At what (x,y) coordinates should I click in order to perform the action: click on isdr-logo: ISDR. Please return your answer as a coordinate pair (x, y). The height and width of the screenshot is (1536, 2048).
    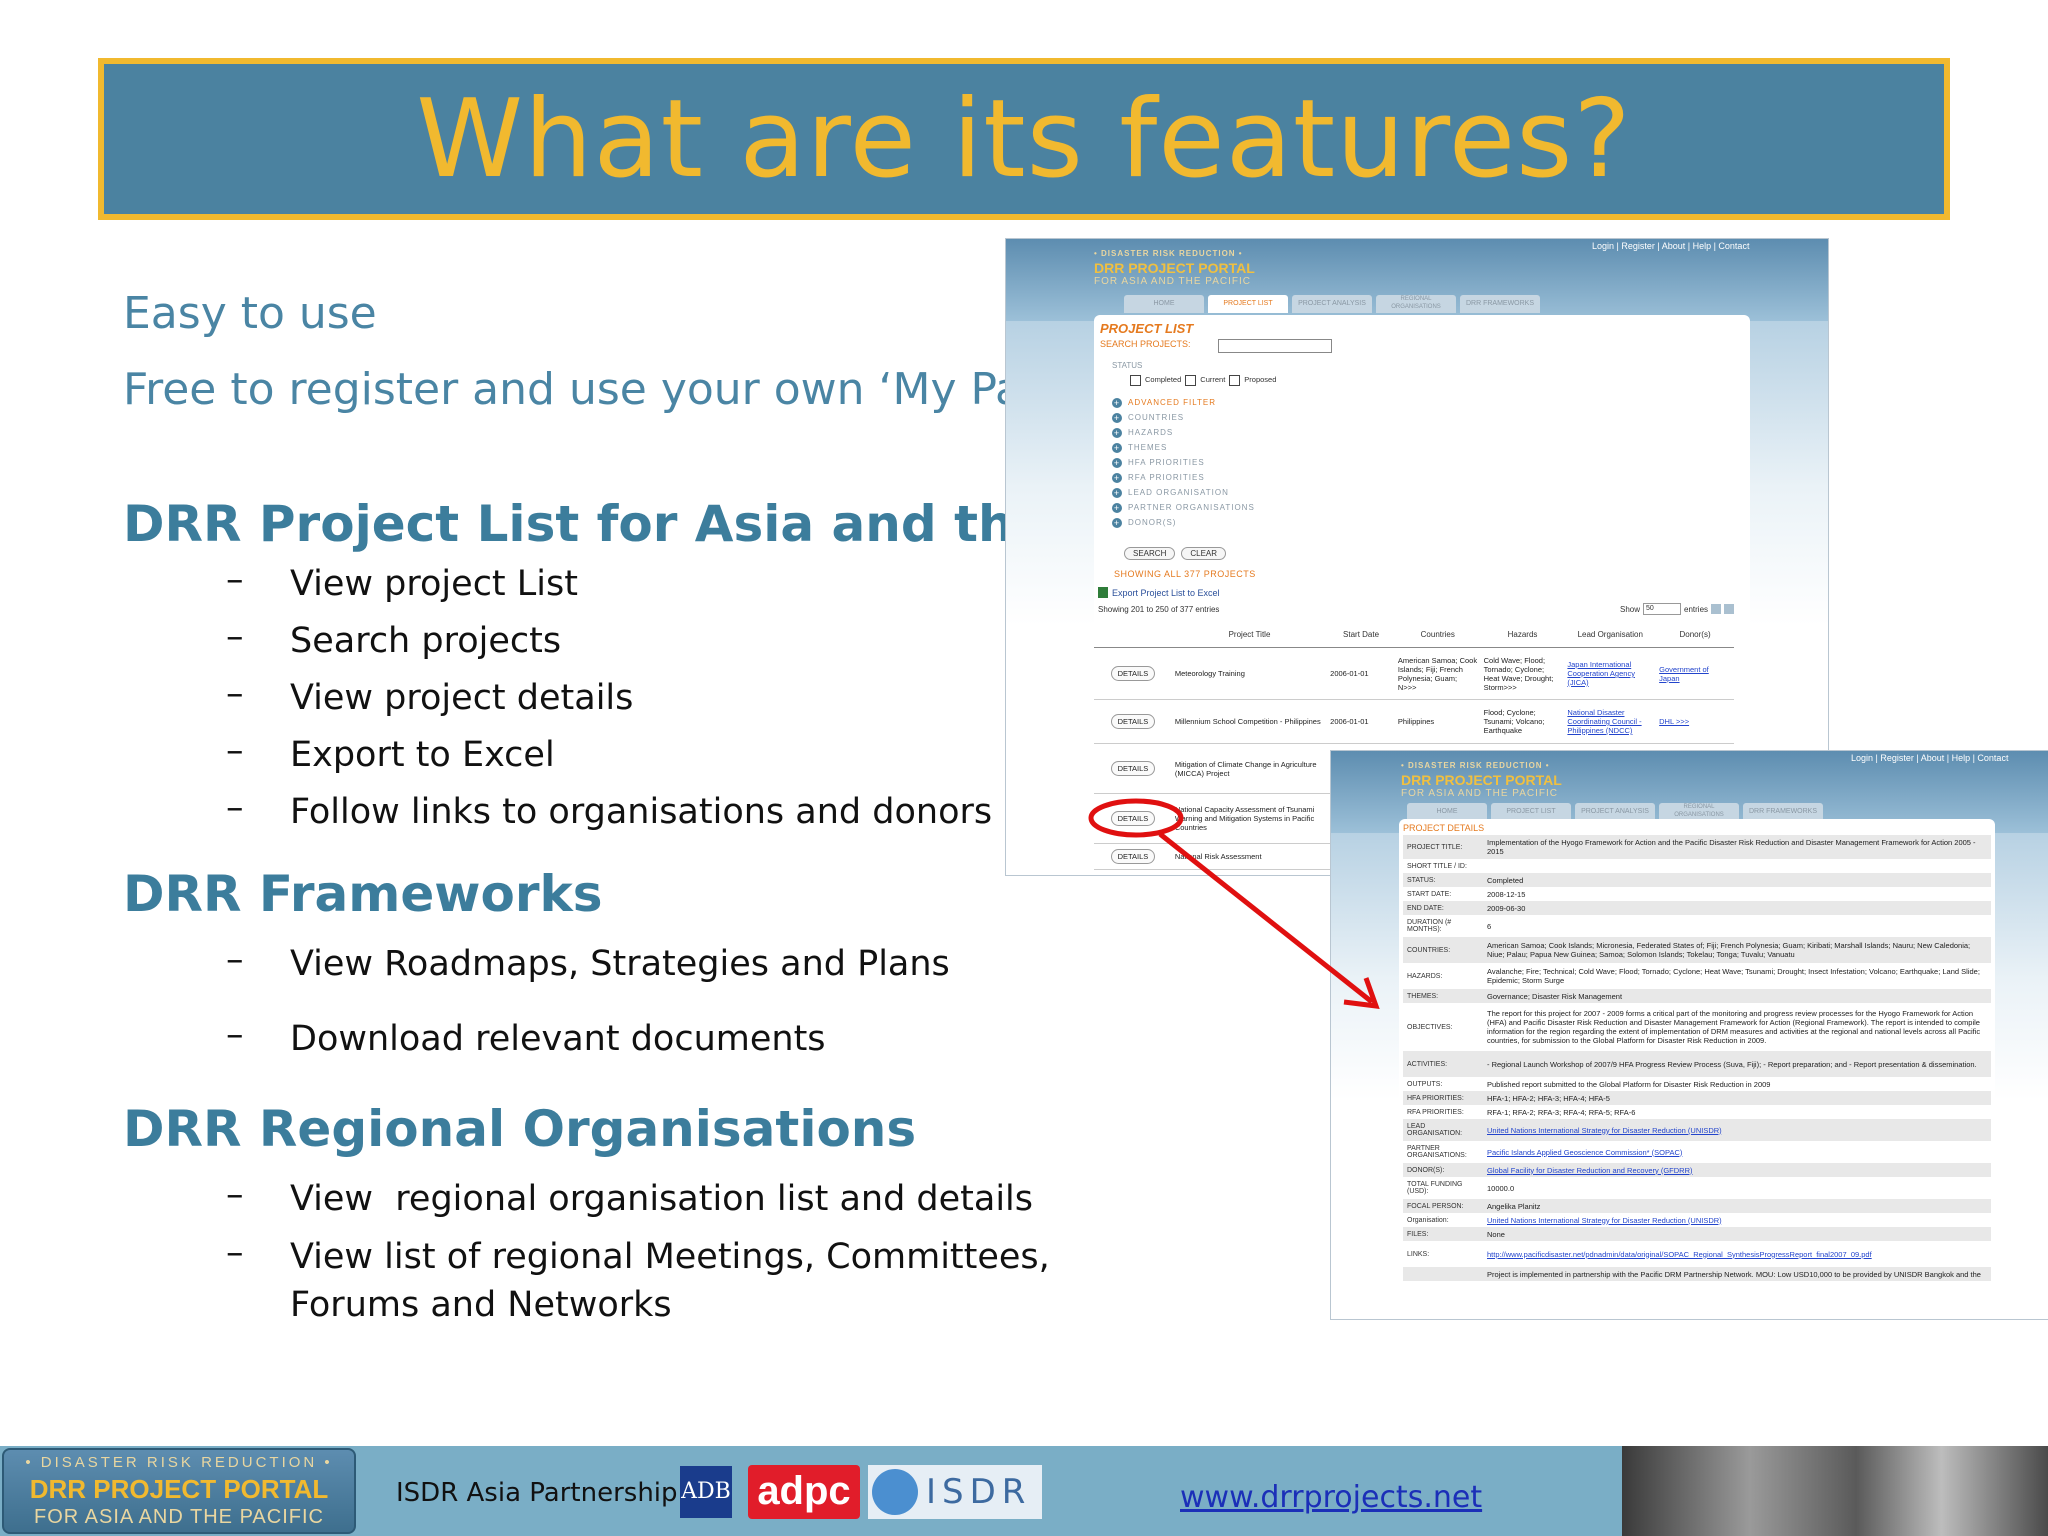
    Looking at the image, I should click on (955, 1492).